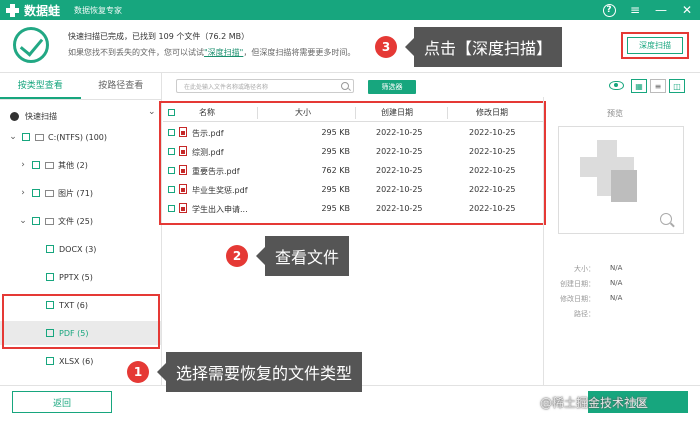 The image size is (700, 426). I want to click on meta-modified-label: 修改日期：, so click(577, 299).